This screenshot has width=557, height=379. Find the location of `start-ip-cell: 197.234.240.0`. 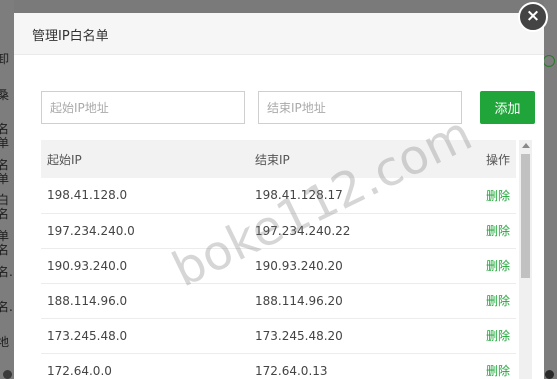

start-ip-cell: 197.234.240.0 is located at coordinates (91, 230).